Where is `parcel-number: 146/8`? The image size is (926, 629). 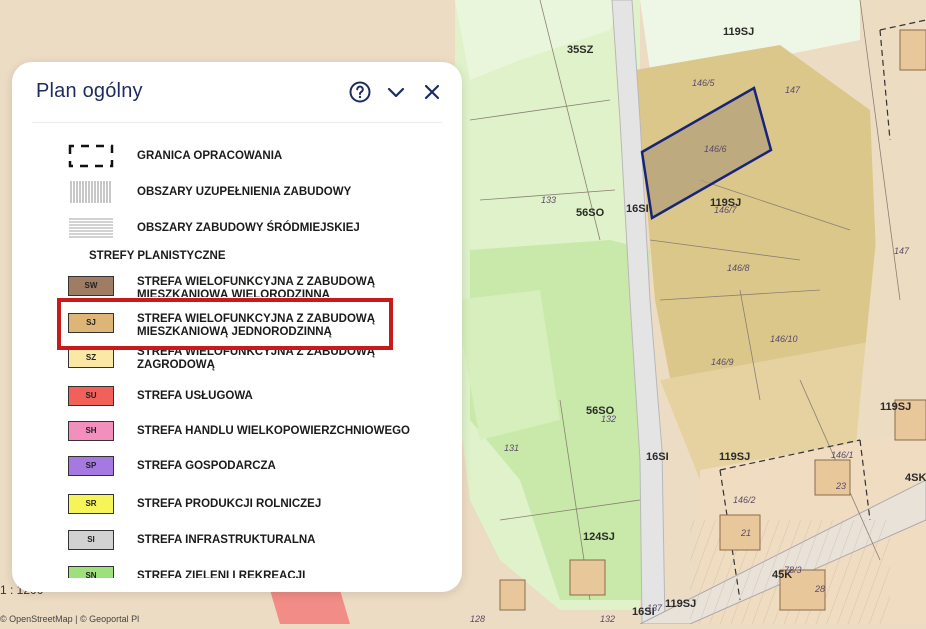
parcel-number: 146/8 is located at coordinates (738, 268).